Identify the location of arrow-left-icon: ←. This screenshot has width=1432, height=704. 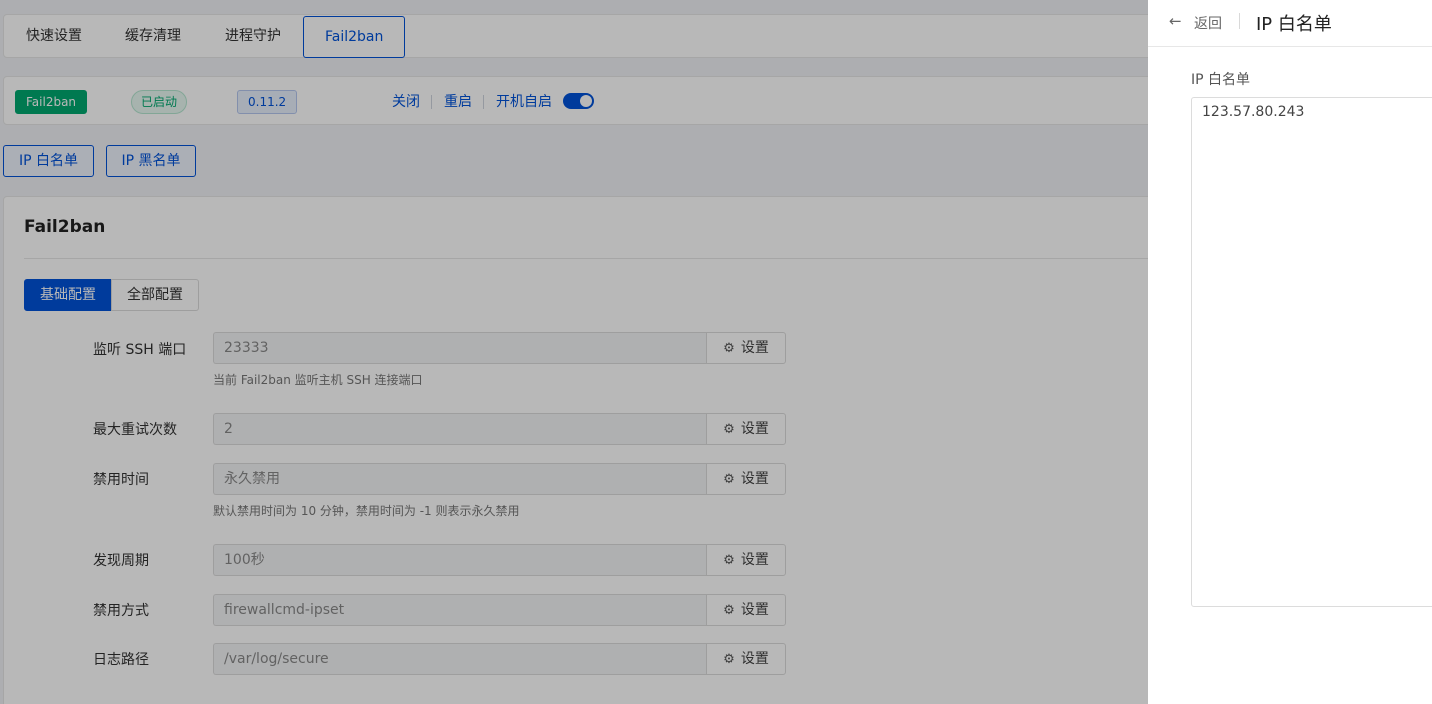
(1175, 21).